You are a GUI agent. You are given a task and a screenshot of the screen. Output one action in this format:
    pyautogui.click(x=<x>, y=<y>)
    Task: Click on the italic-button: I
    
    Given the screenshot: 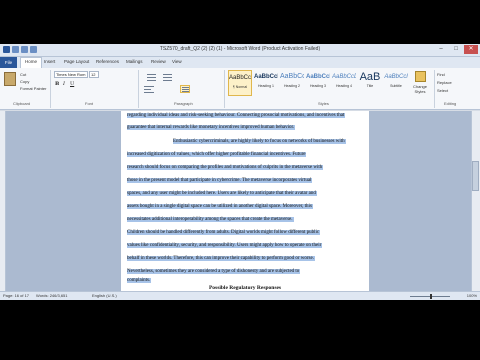 What is the action you would take?
    pyautogui.click(x=64, y=84)
    